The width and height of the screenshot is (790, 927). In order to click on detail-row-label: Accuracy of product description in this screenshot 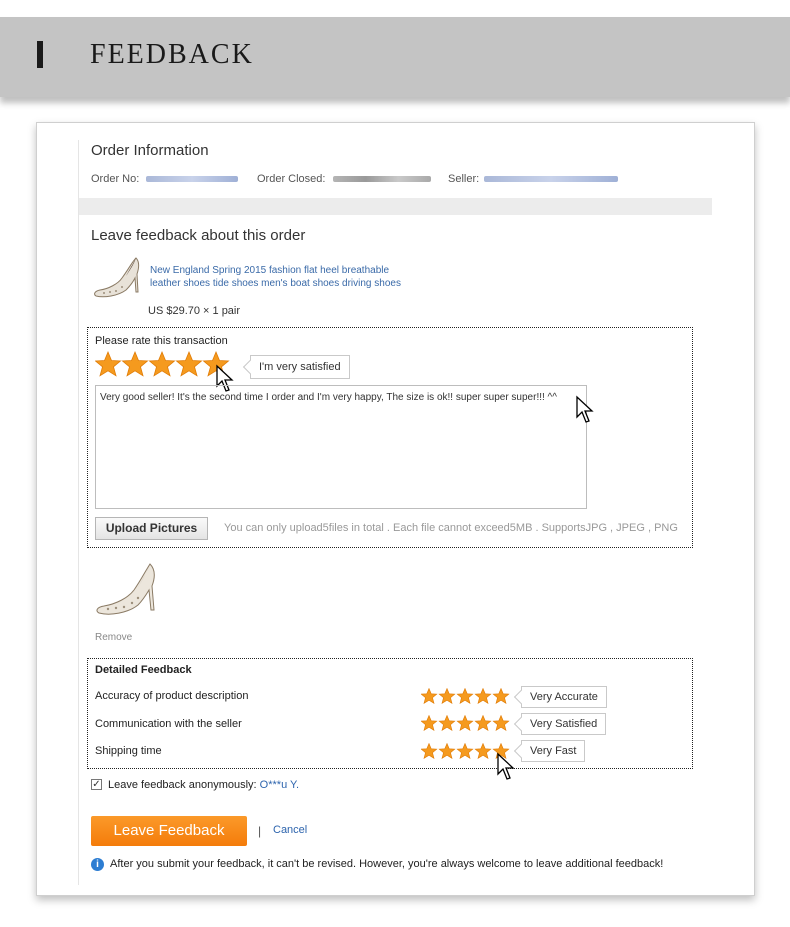, I will do `click(172, 696)`.